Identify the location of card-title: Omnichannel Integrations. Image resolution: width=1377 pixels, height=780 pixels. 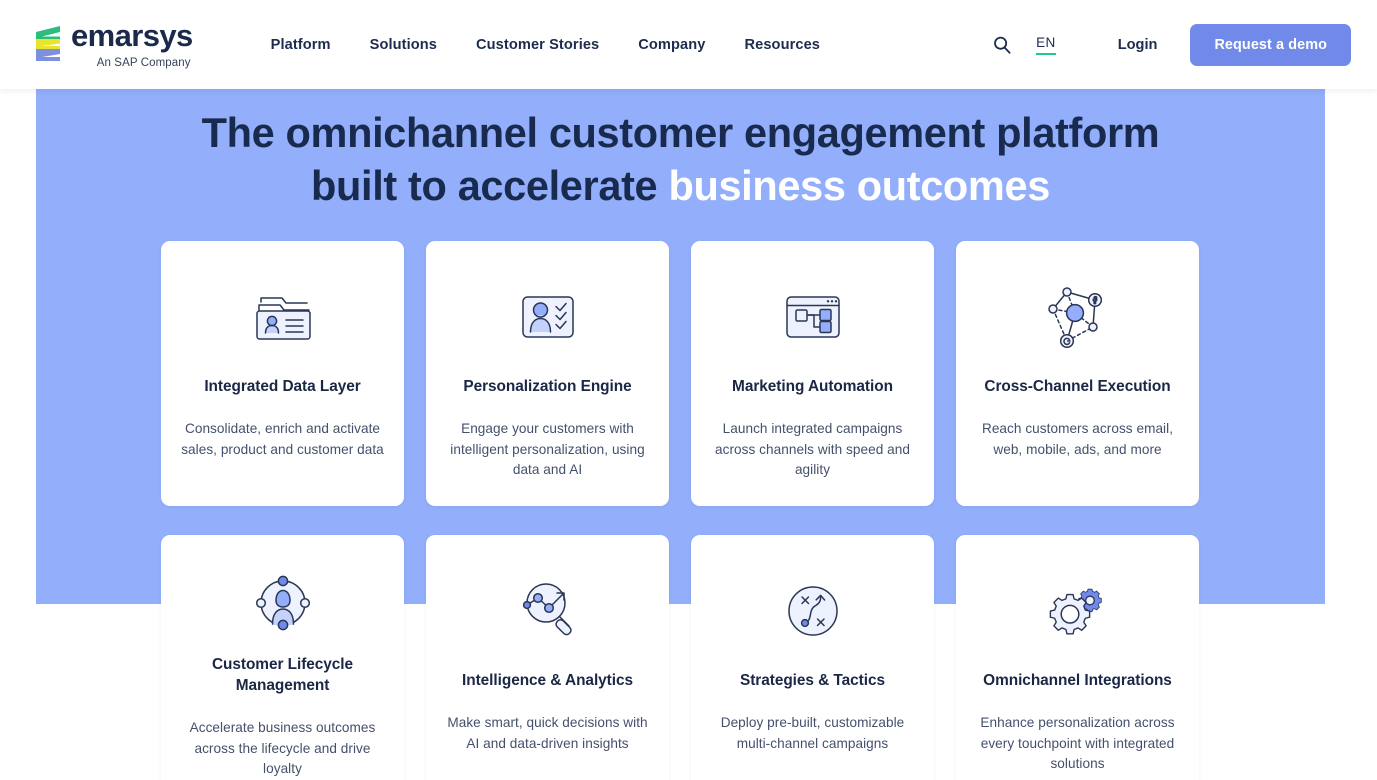
(1077, 680).